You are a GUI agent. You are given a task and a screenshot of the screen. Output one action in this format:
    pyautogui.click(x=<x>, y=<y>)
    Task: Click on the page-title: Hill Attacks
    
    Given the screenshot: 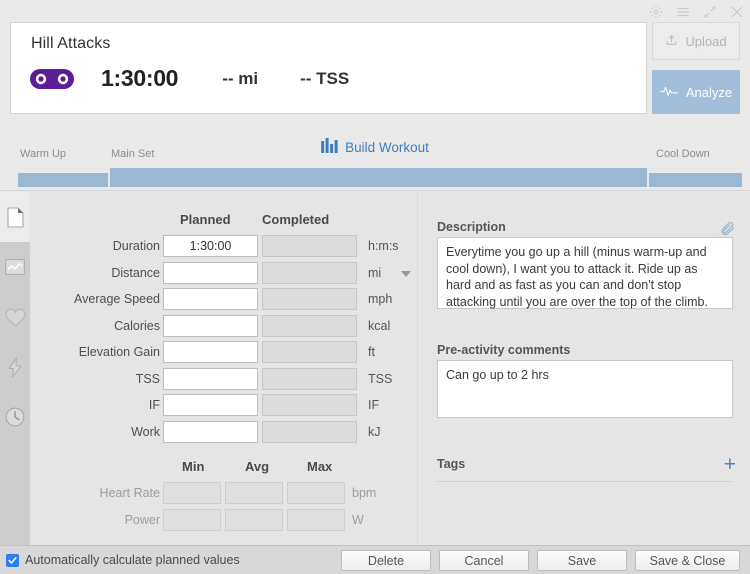 What is the action you would take?
    pyautogui.click(x=71, y=43)
    